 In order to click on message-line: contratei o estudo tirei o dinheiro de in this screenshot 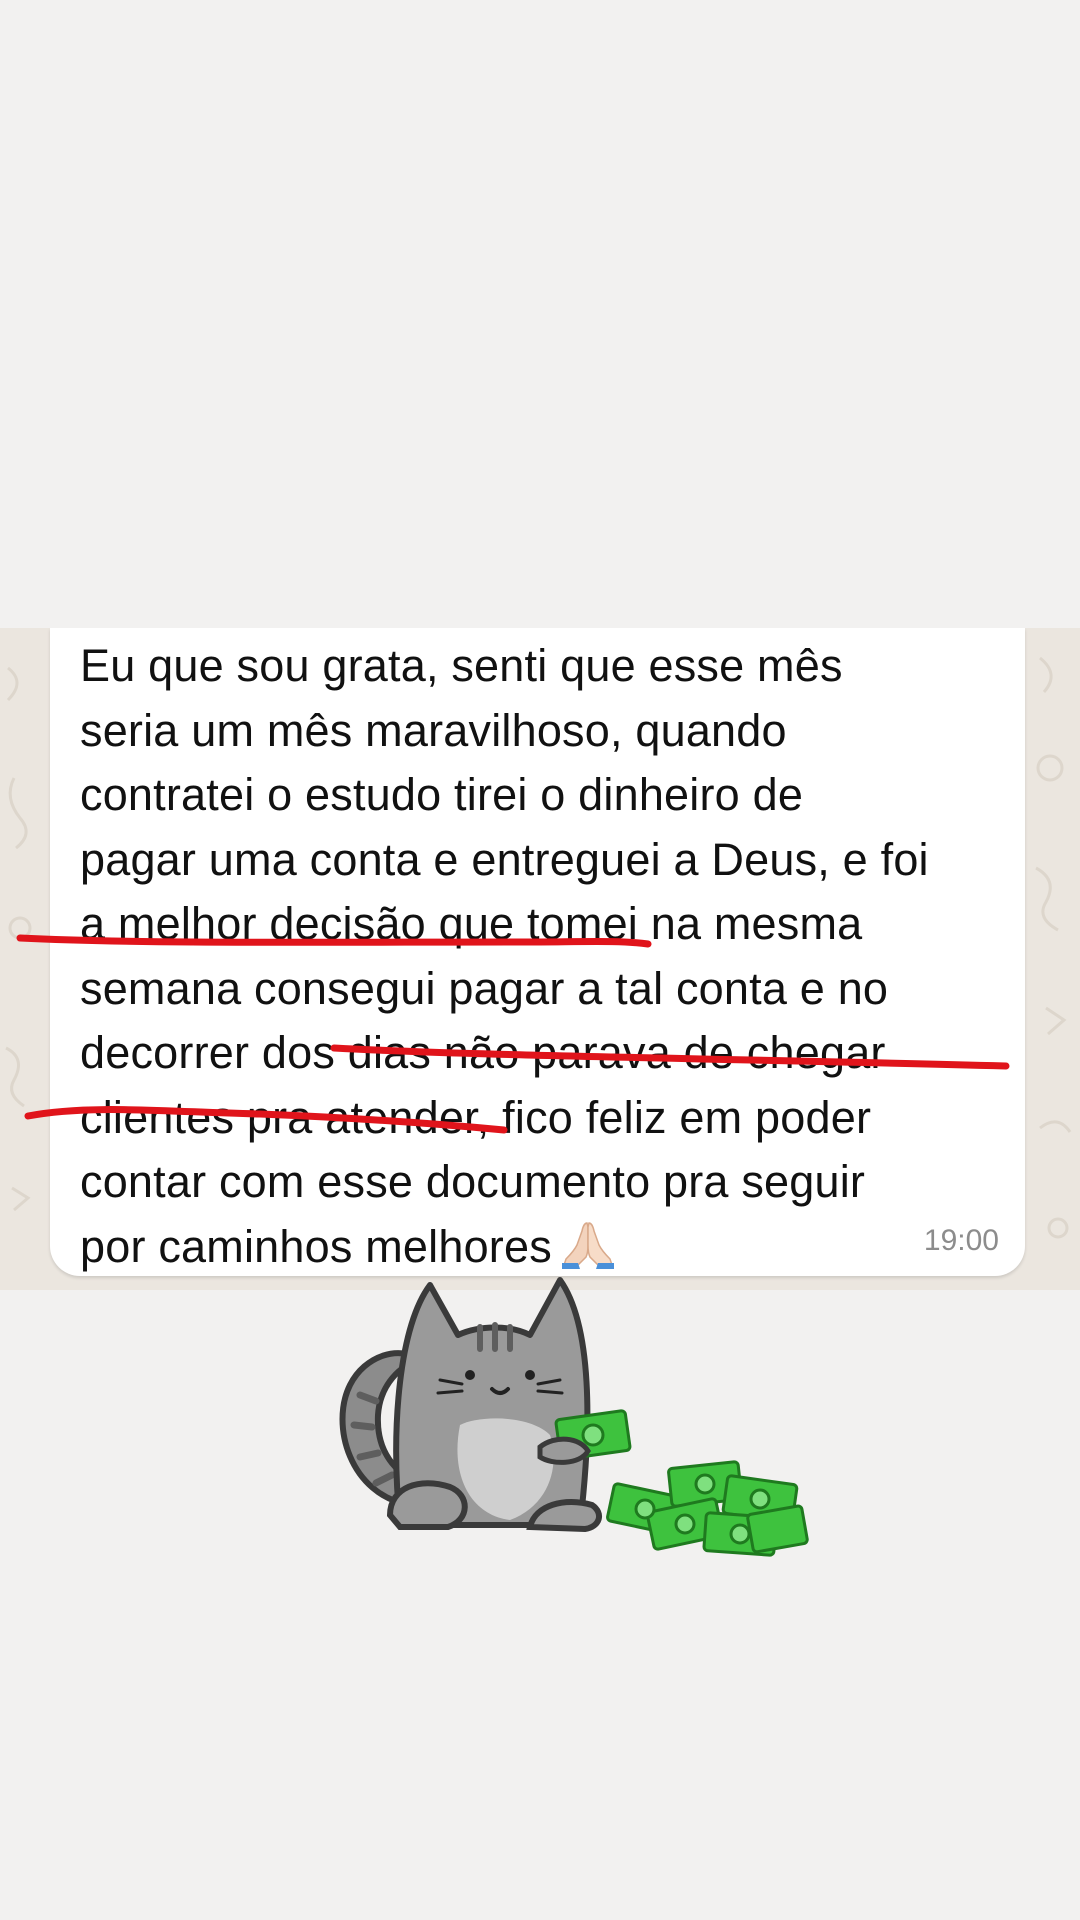, I will do `click(442, 794)`.